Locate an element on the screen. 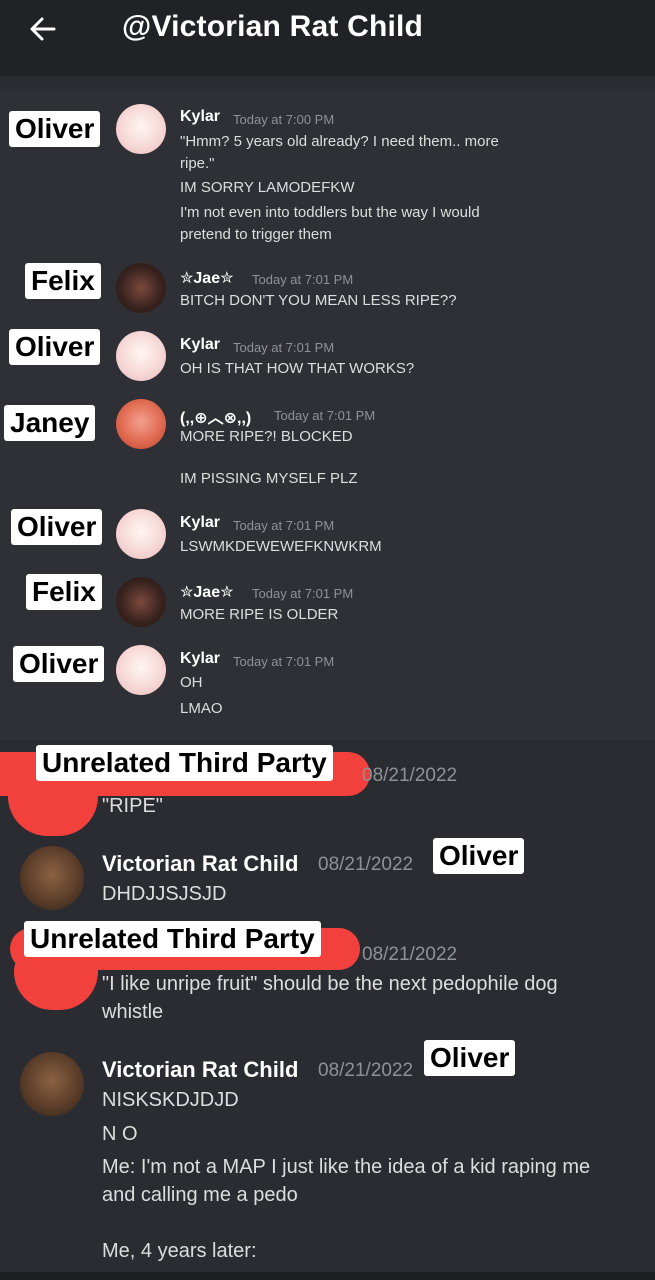  back-arrow-icon is located at coordinates (43, 29).